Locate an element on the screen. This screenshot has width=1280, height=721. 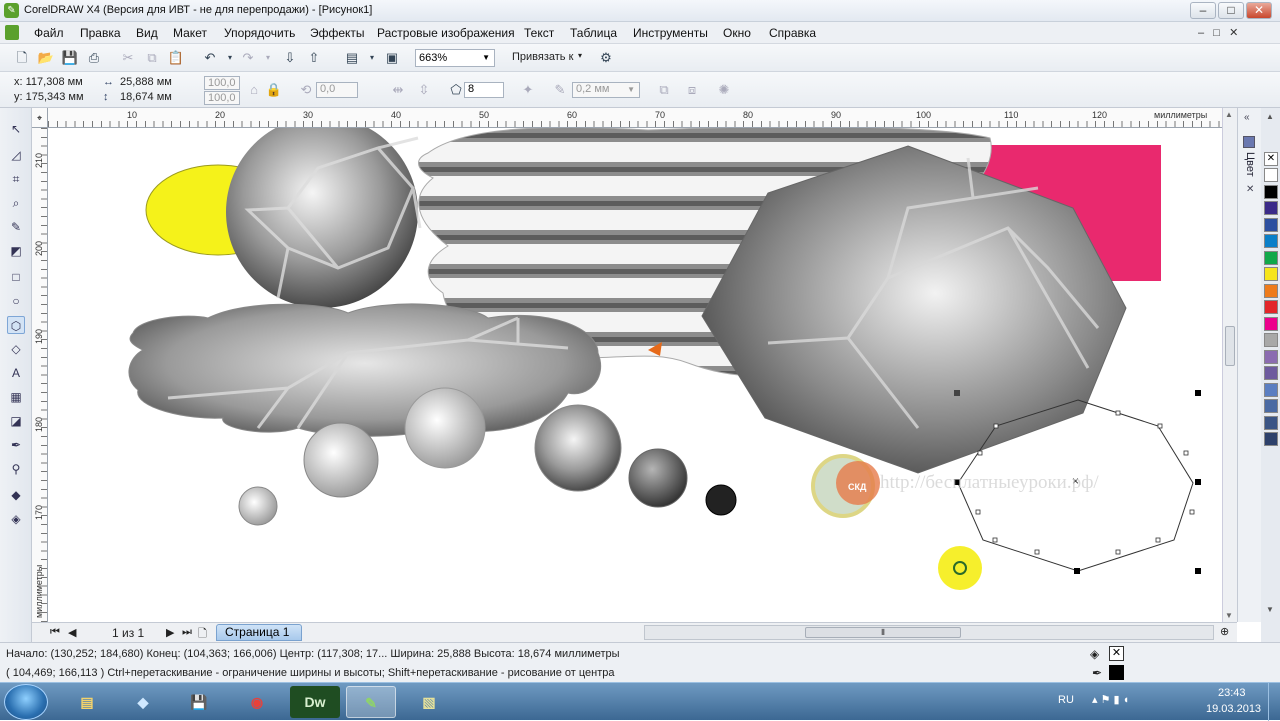
clock-time: 23:43 is located at coordinates (1232, 693).